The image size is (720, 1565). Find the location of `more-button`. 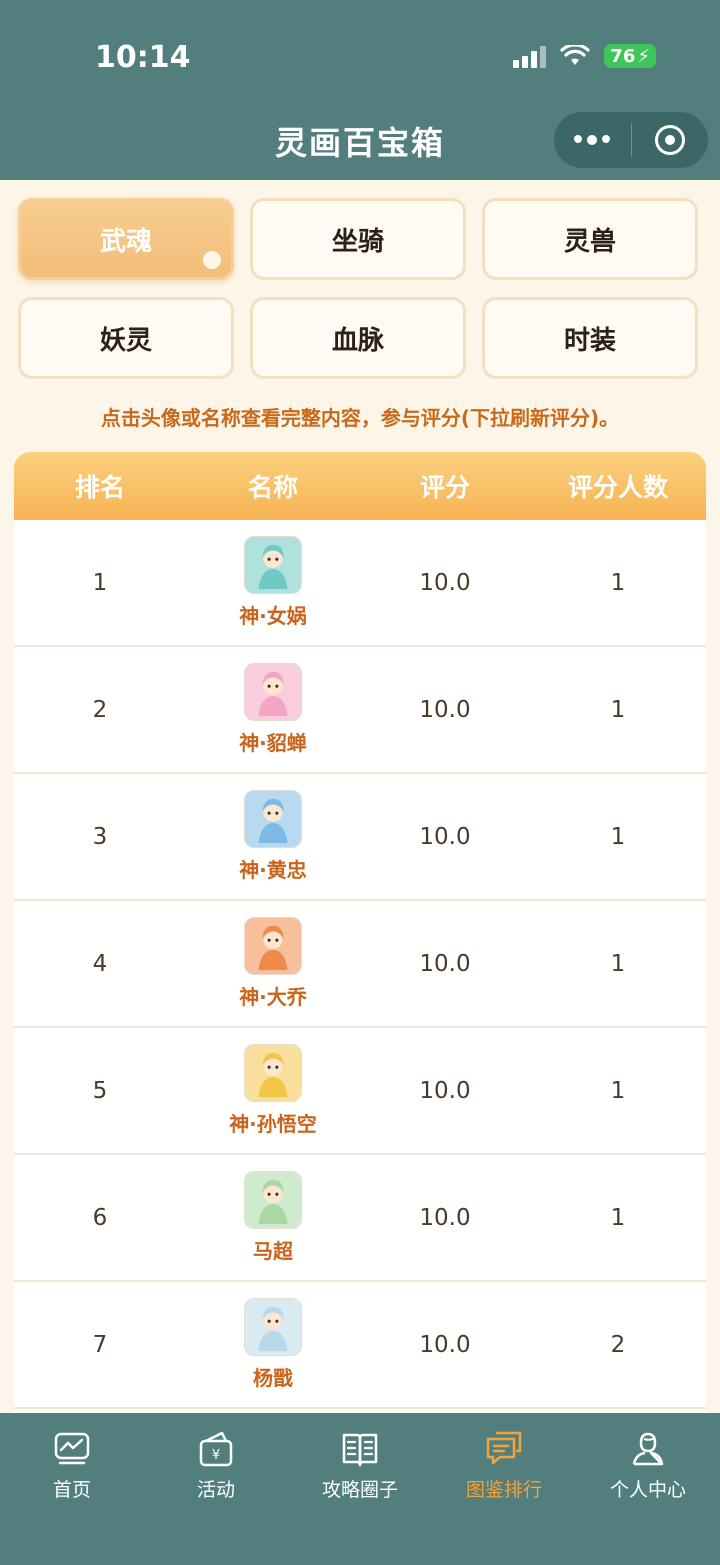

more-button is located at coordinates (592, 140).